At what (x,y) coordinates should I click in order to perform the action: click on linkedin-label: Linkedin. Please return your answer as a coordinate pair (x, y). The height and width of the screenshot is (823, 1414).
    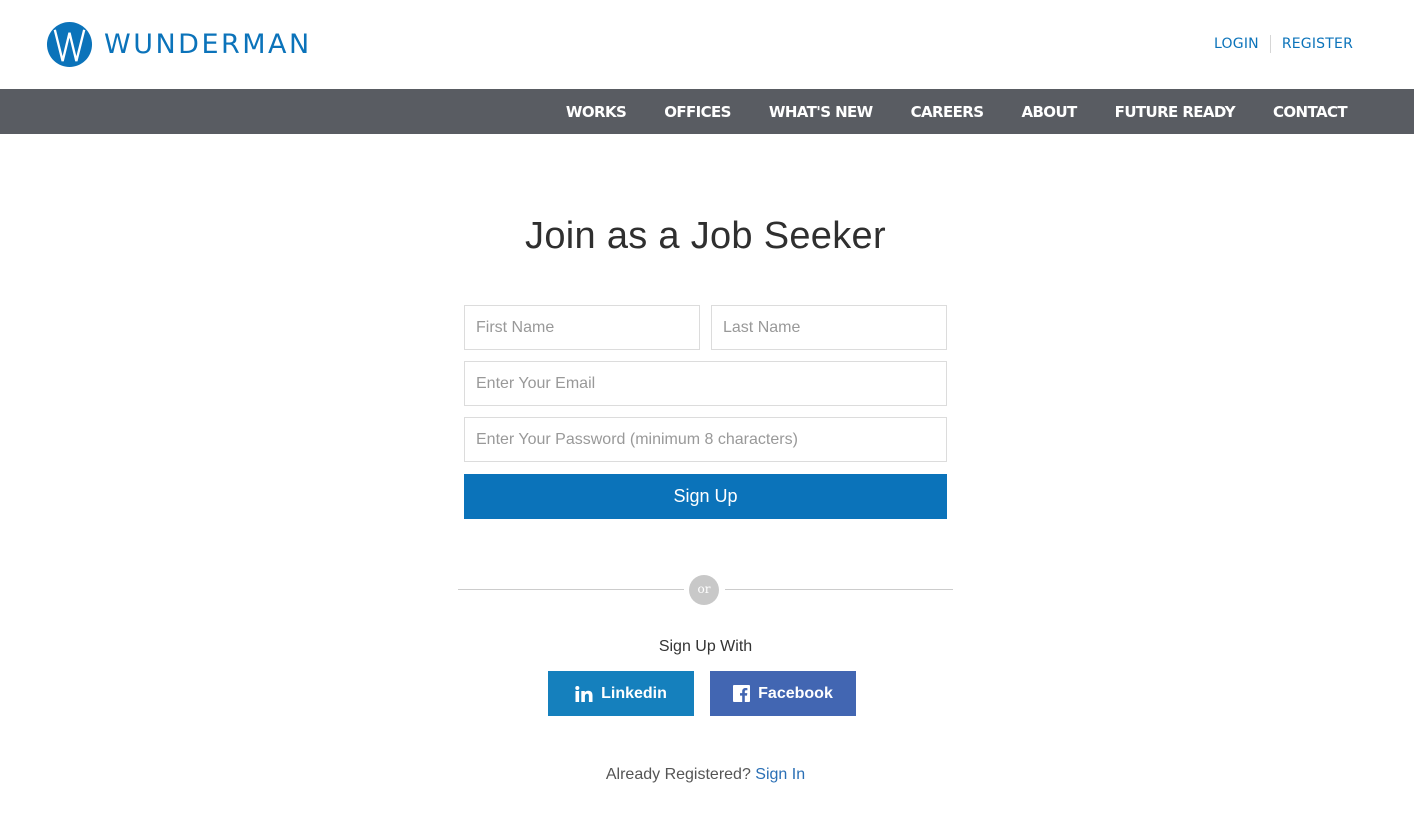
    Looking at the image, I should click on (634, 693).